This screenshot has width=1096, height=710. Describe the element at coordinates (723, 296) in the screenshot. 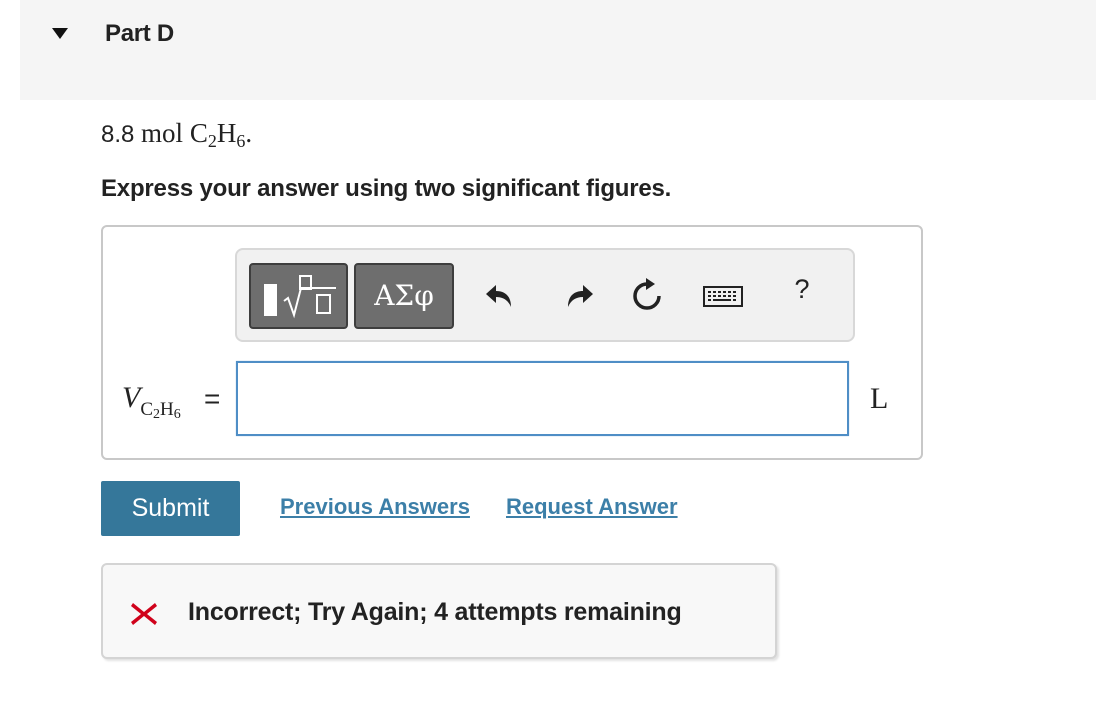

I see `keyboard-icon` at that location.